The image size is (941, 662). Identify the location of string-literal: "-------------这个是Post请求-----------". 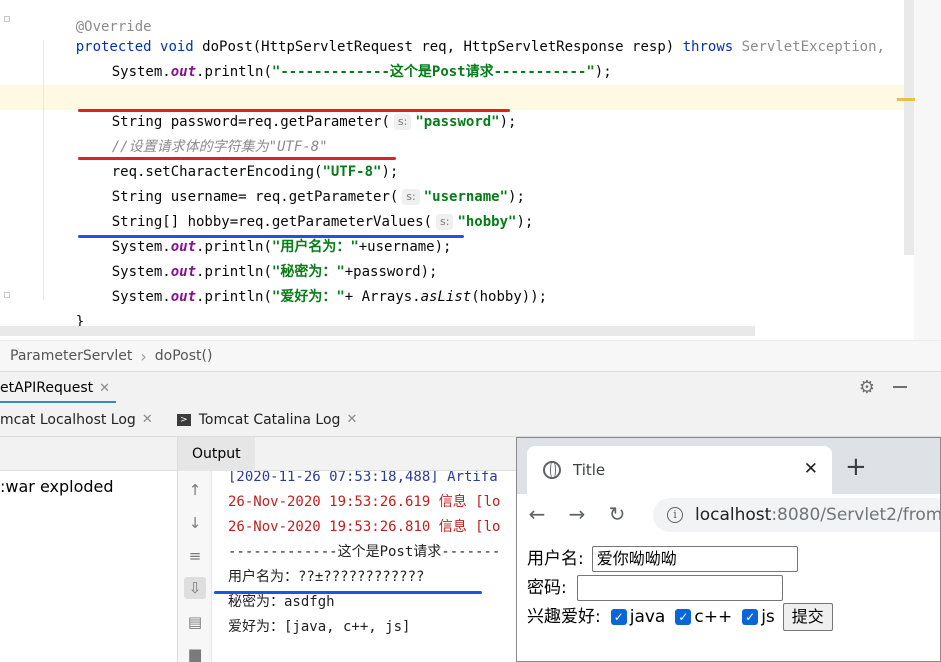
(433, 72).